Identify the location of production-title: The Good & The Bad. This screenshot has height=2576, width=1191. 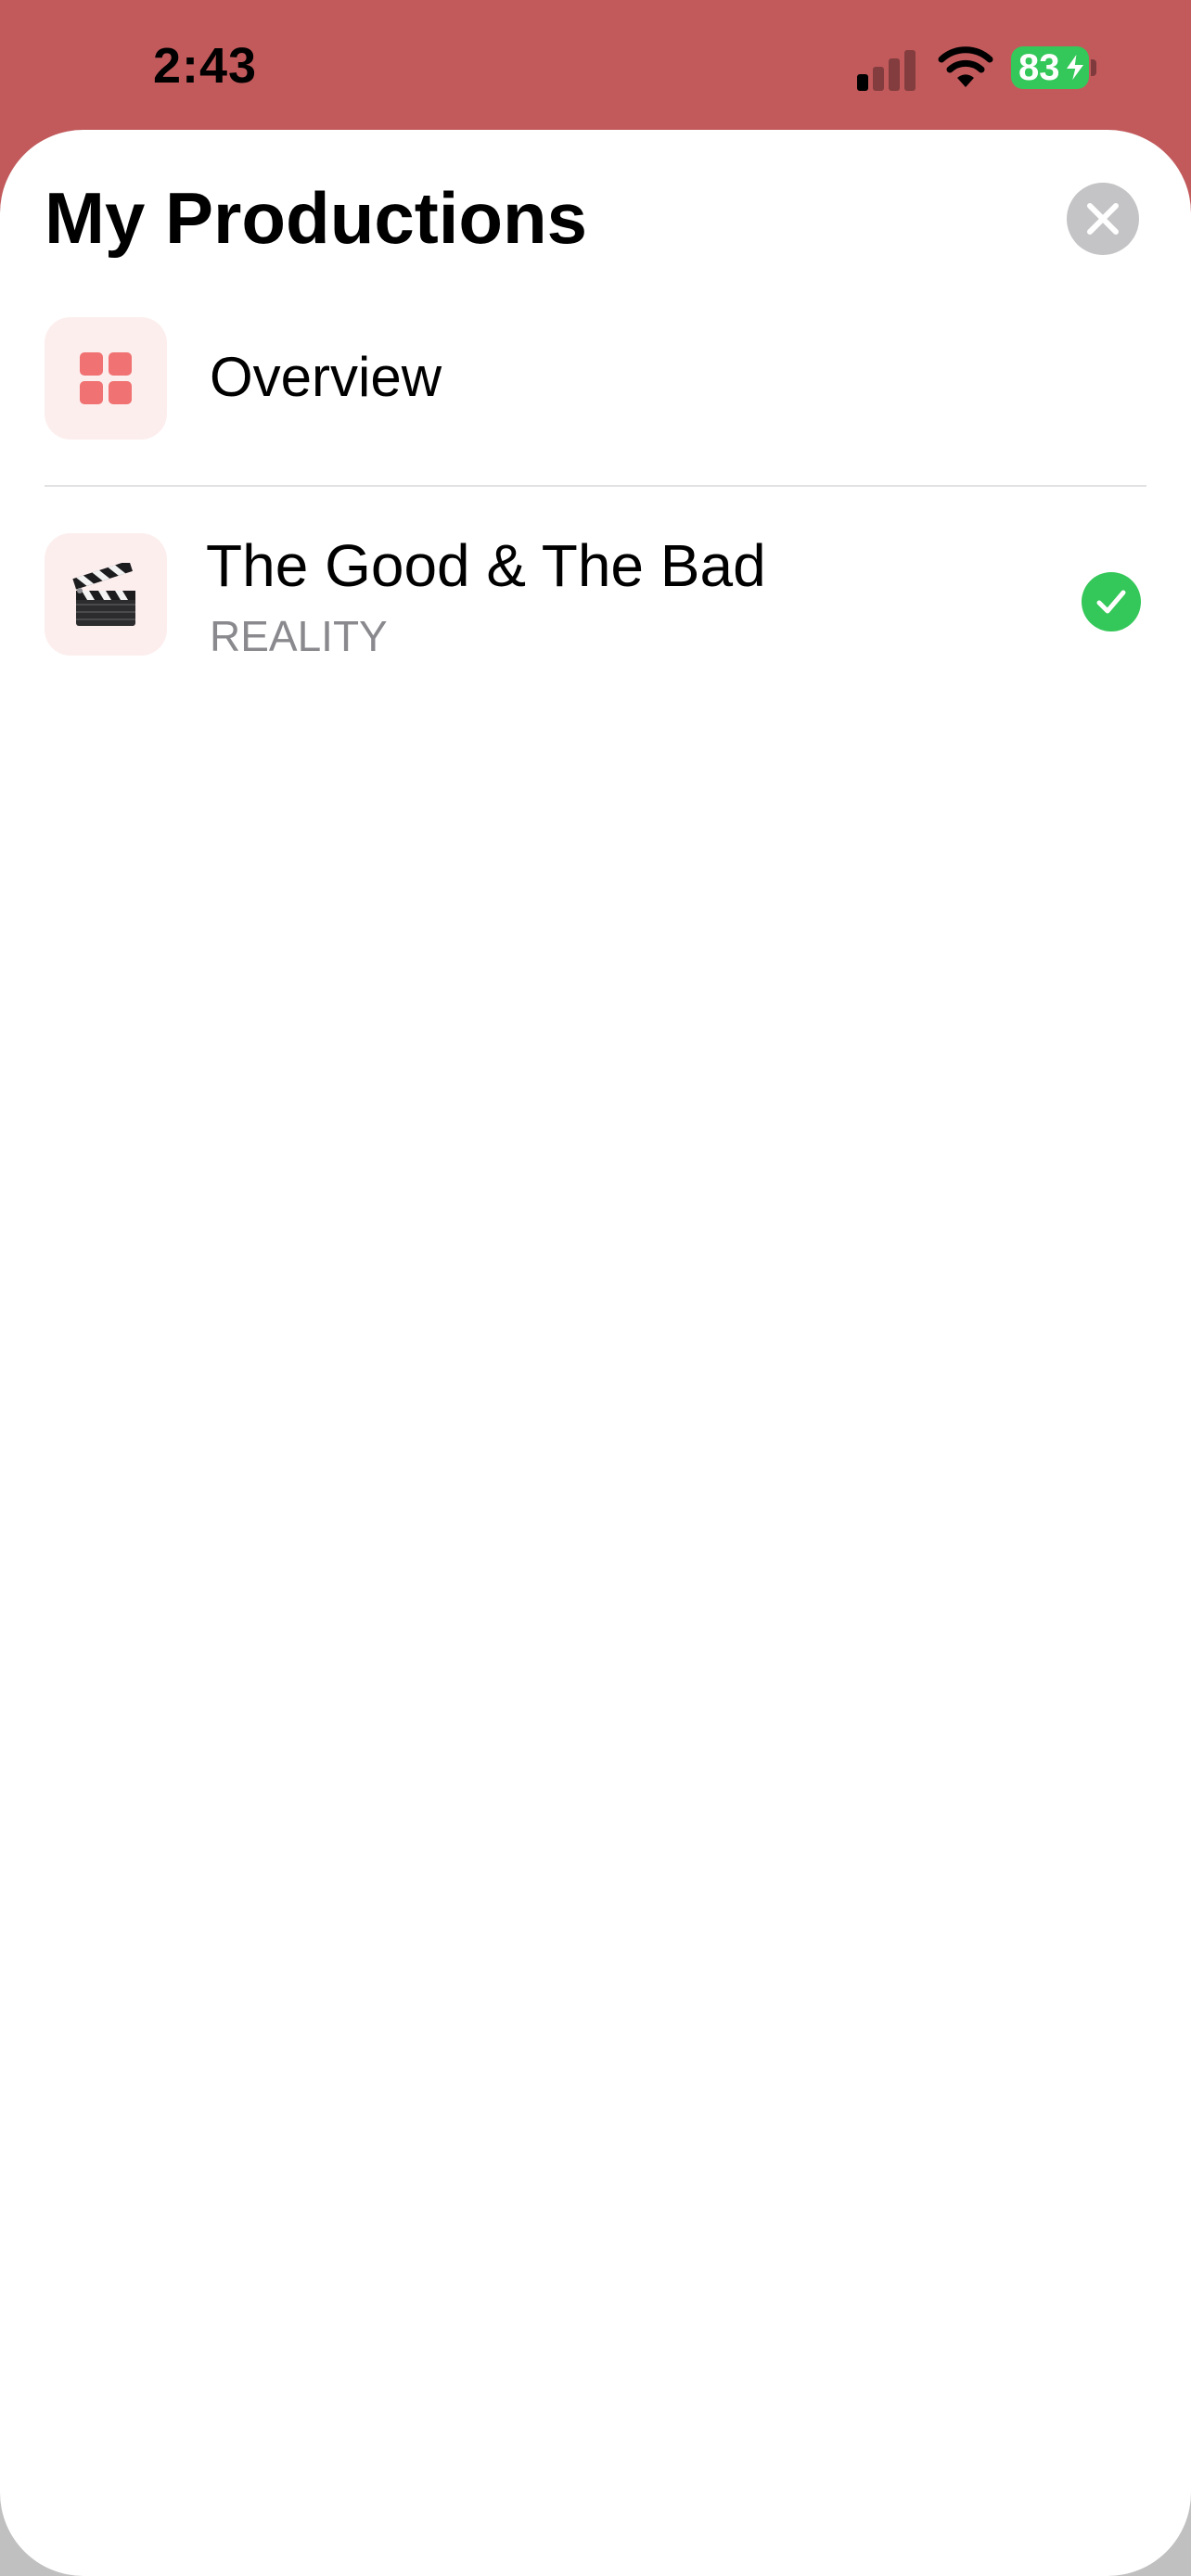
(486, 565).